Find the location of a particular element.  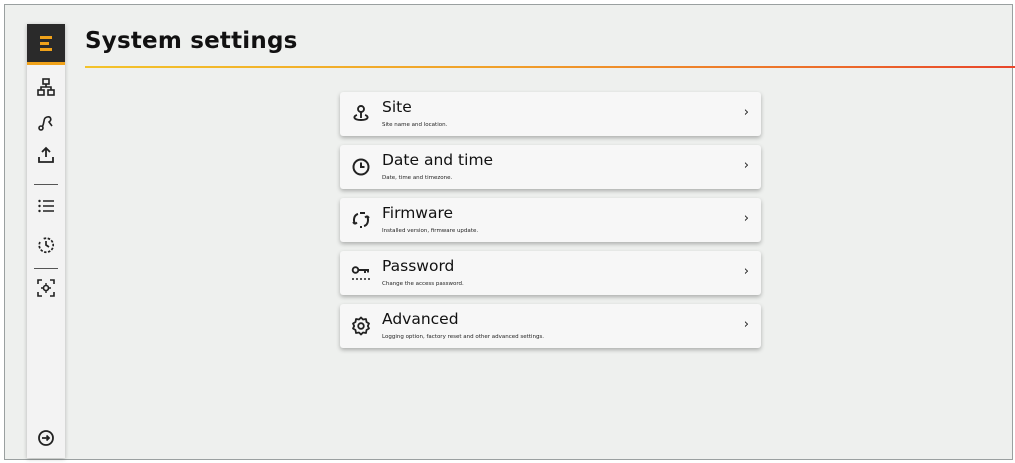

settings-item-site: Site Site name and location. › is located at coordinates (550, 114).